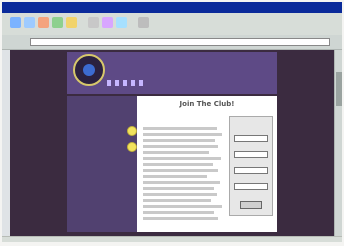 Image resolution: width=344 pixels, height=246 pixels. I want to click on page-heading: Join The Club!, so click(207, 104).